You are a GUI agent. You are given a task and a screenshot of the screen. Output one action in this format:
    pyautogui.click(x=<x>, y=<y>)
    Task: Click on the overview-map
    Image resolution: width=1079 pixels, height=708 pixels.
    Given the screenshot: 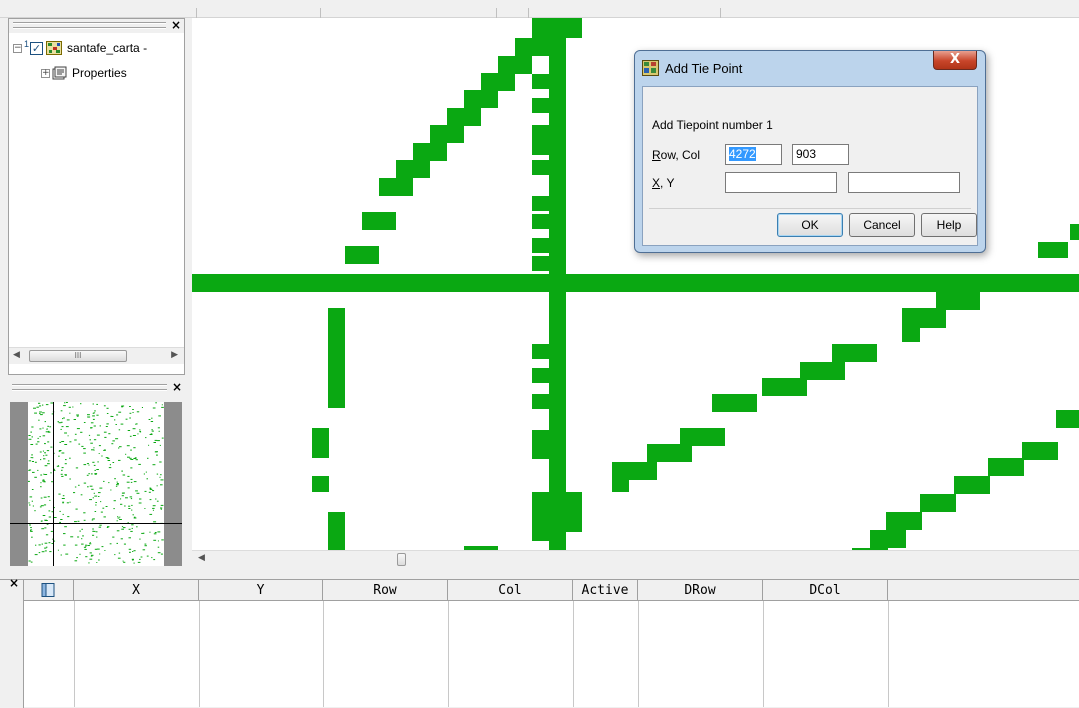 What is the action you would take?
    pyautogui.click(x=96, y=484)
    